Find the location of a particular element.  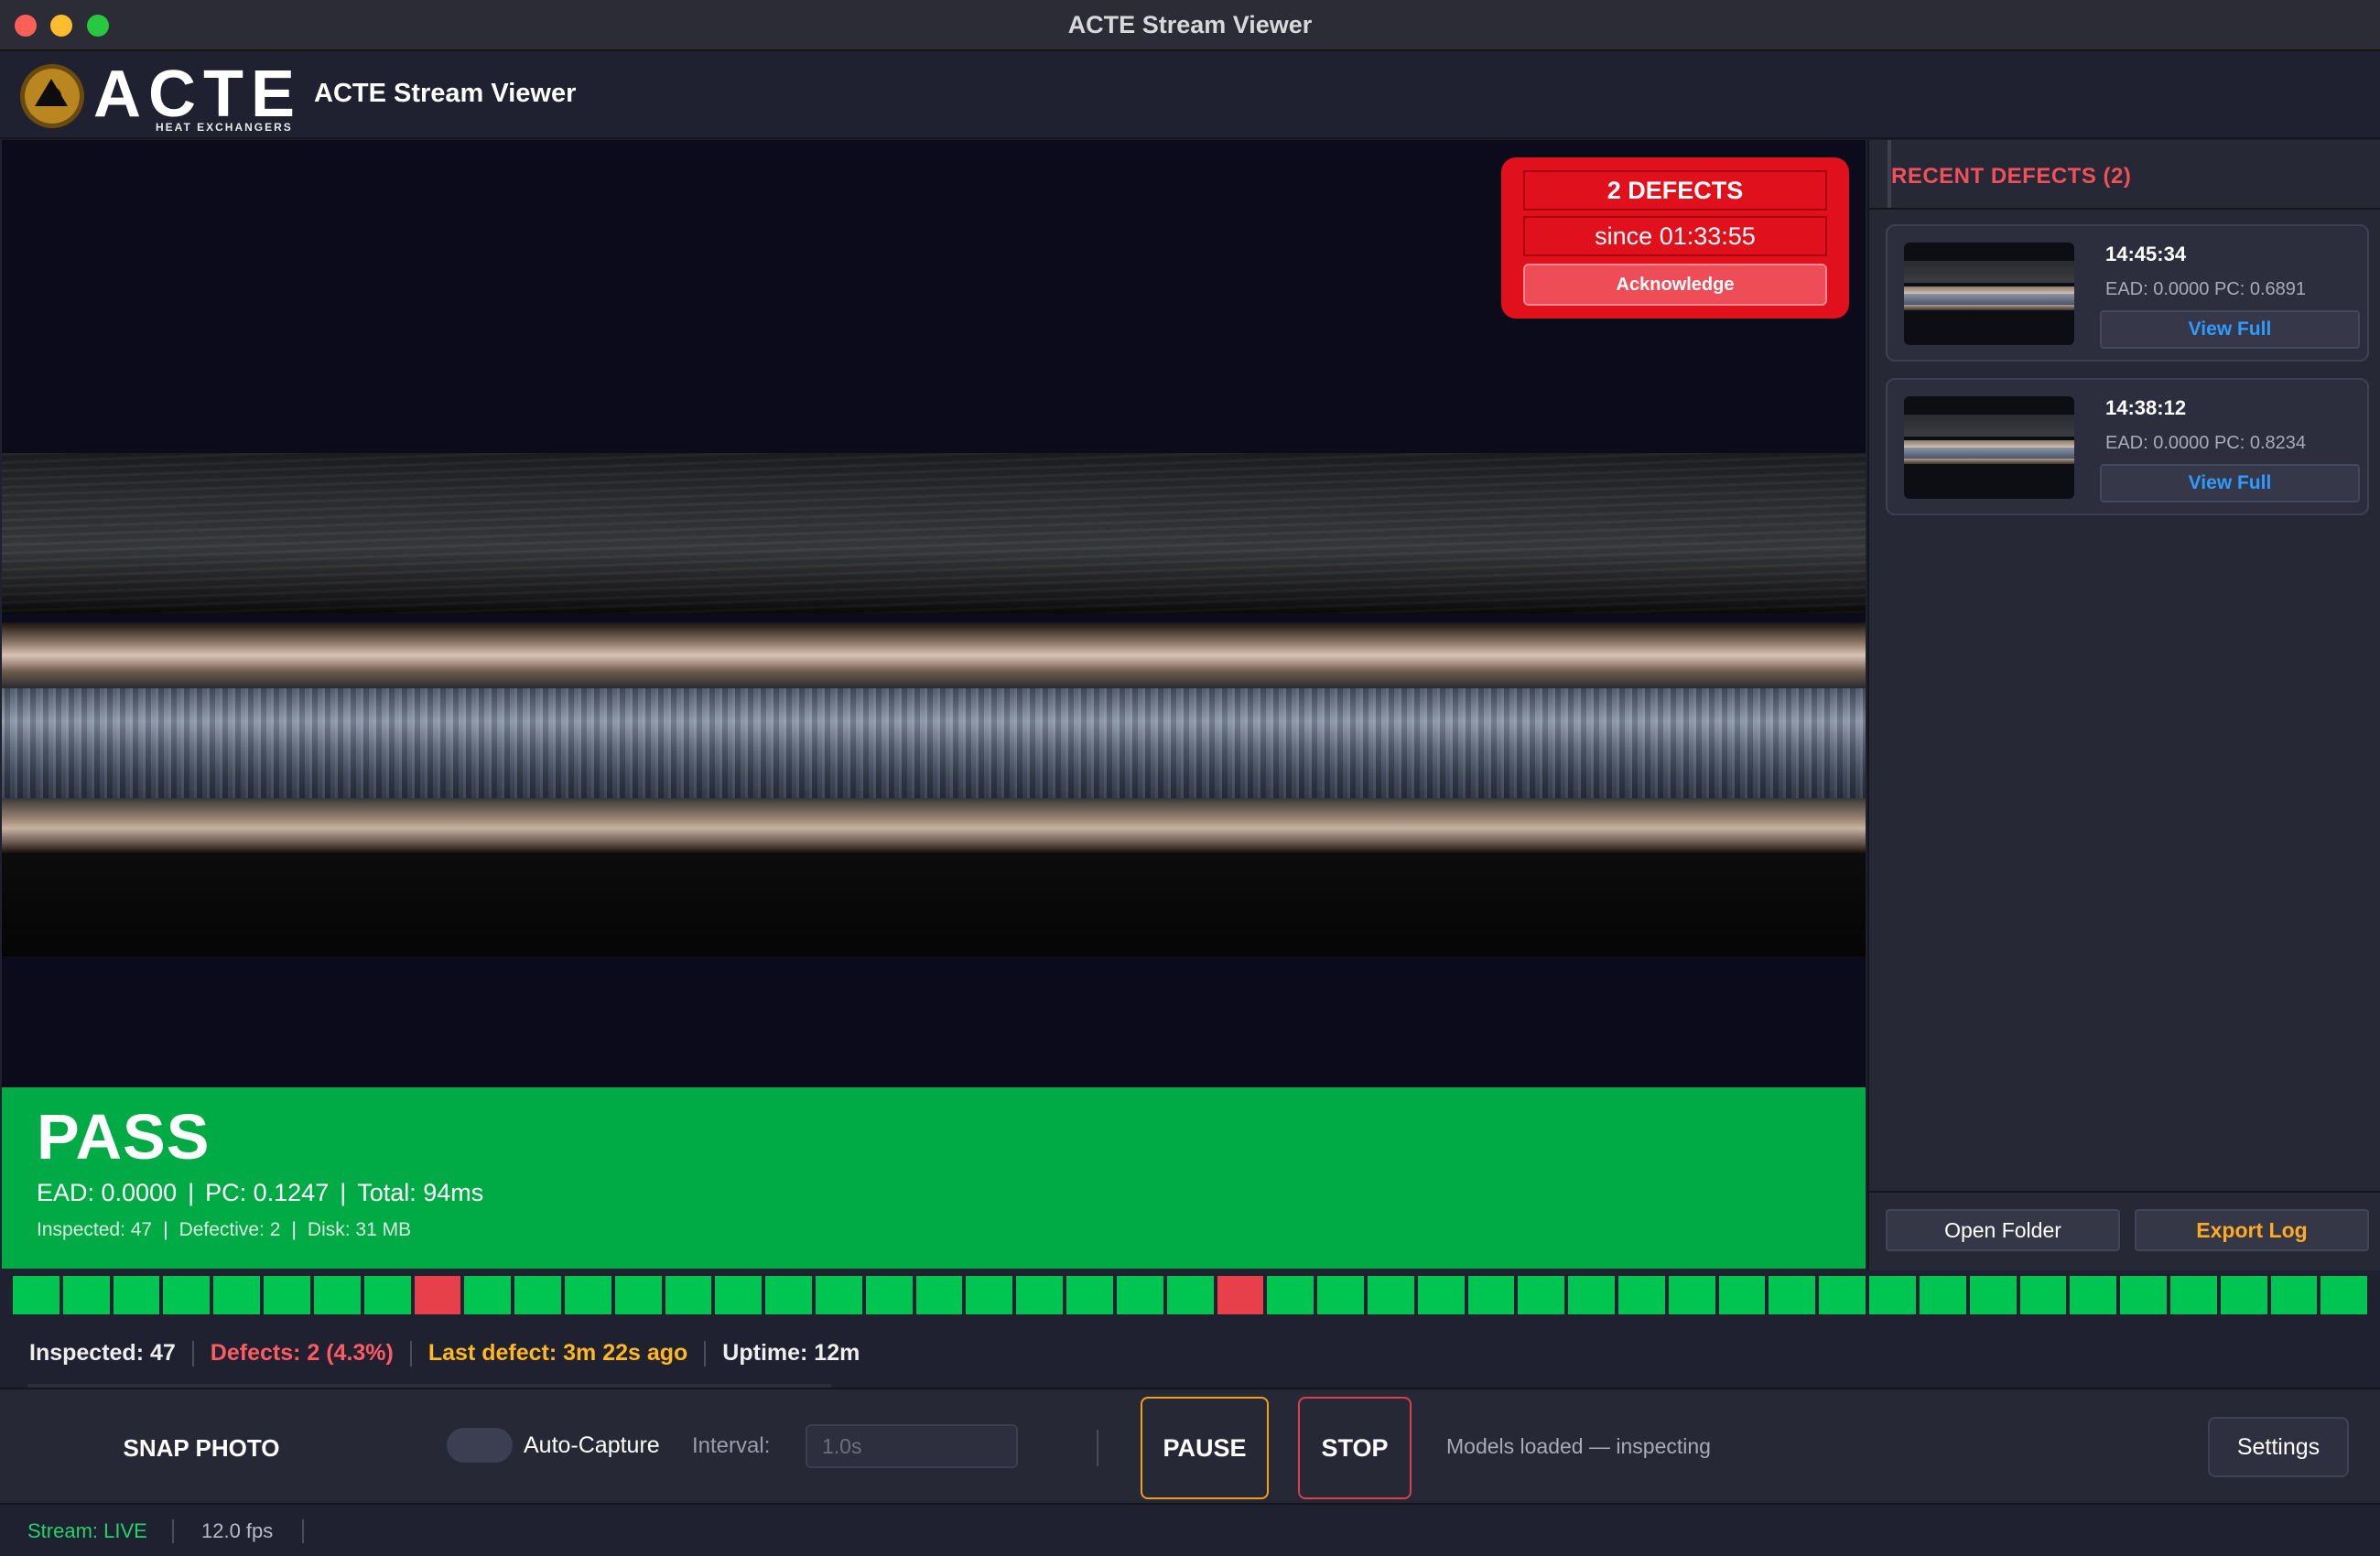

open-folder-button: Open Folder is located at coordinates (2003, 1230).